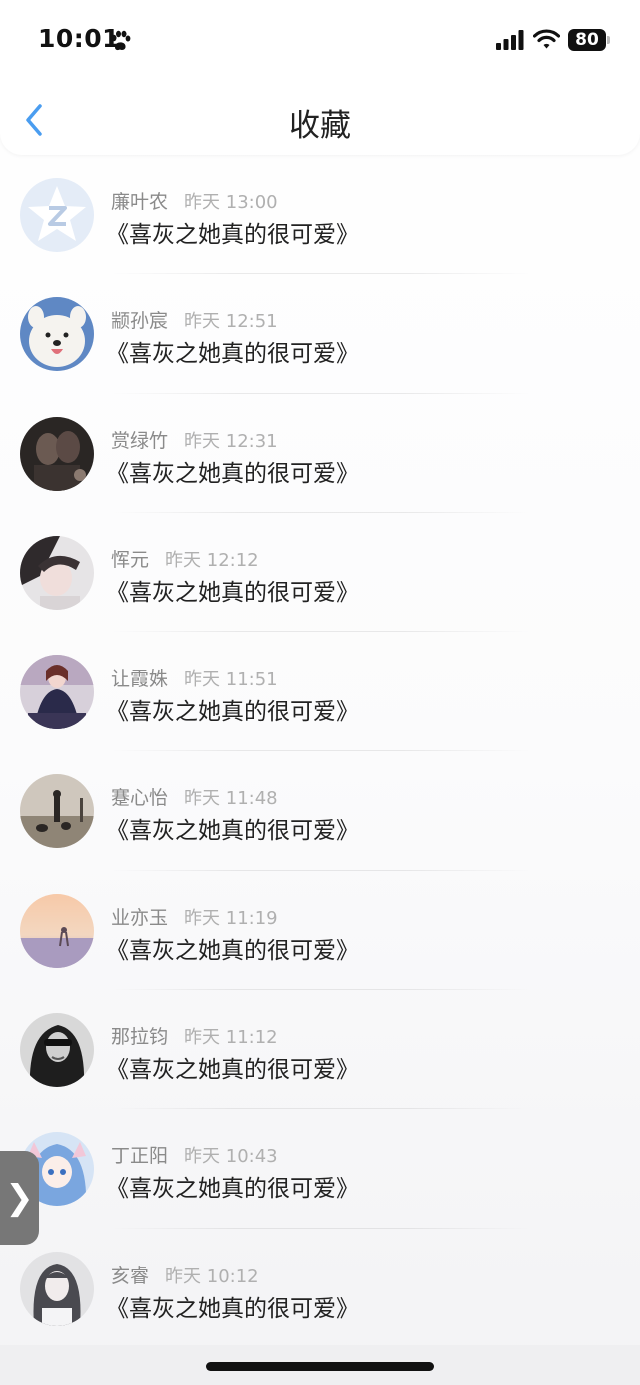 The height and width of the screenshot is (1385, 640). I want to click on paw-icon, so click(121, 40).